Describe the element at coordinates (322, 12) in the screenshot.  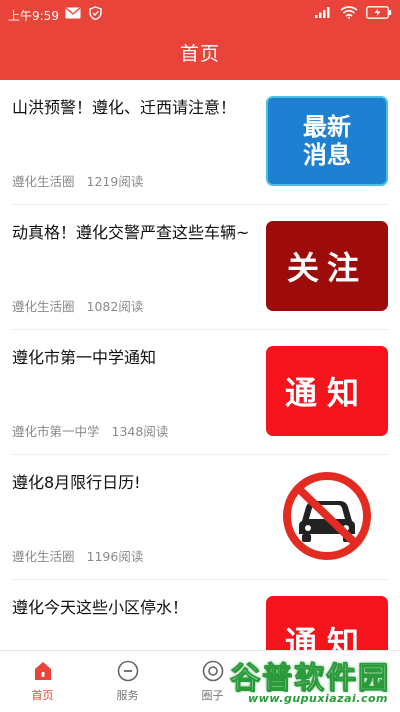
I see `signal-icon` at that location.